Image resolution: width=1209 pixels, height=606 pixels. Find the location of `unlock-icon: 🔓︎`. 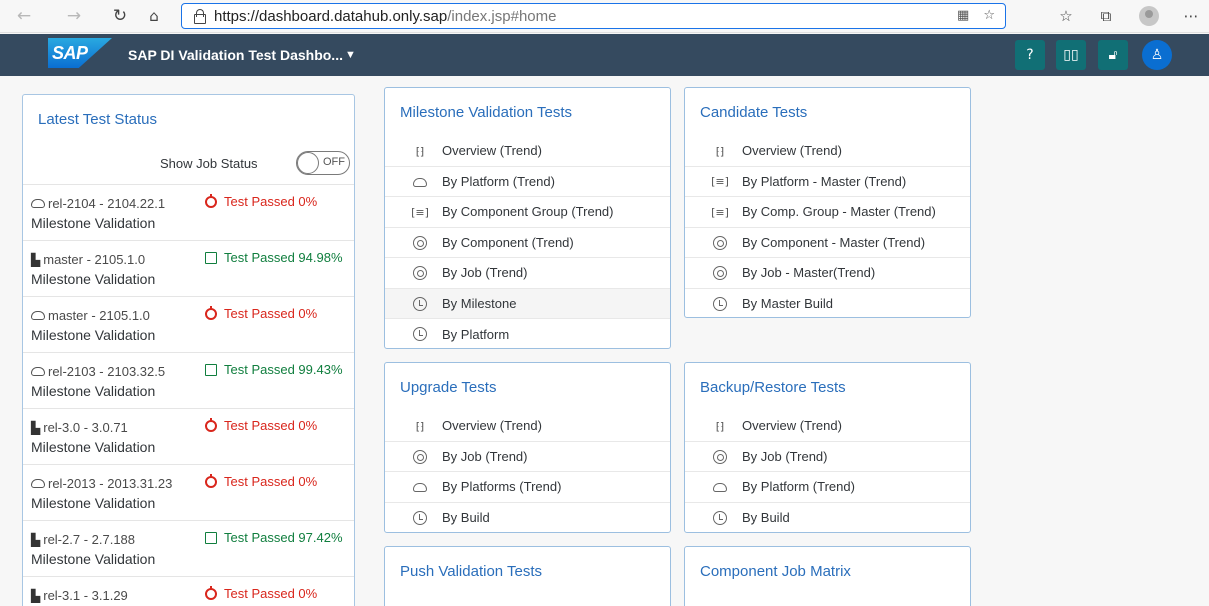

unlock-icon: 🔓︎ is located at coordinates (1113, 55).